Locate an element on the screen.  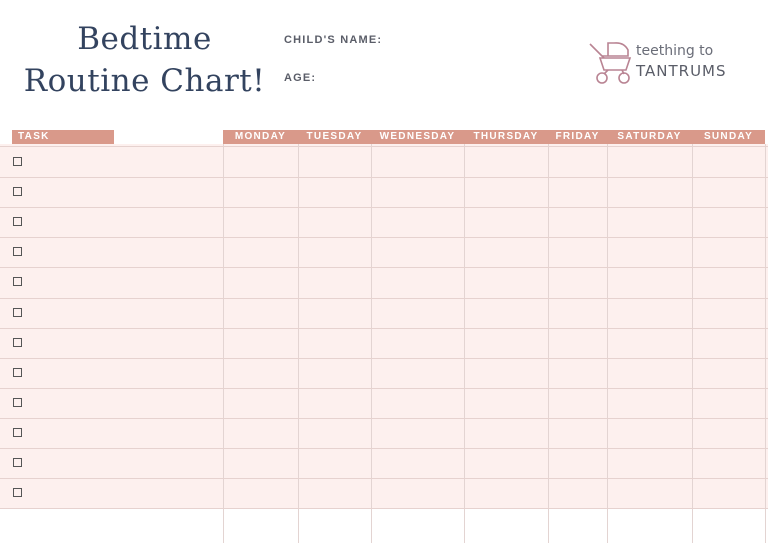
title-line-1: Bedtime is located at coordinates (144, 39).